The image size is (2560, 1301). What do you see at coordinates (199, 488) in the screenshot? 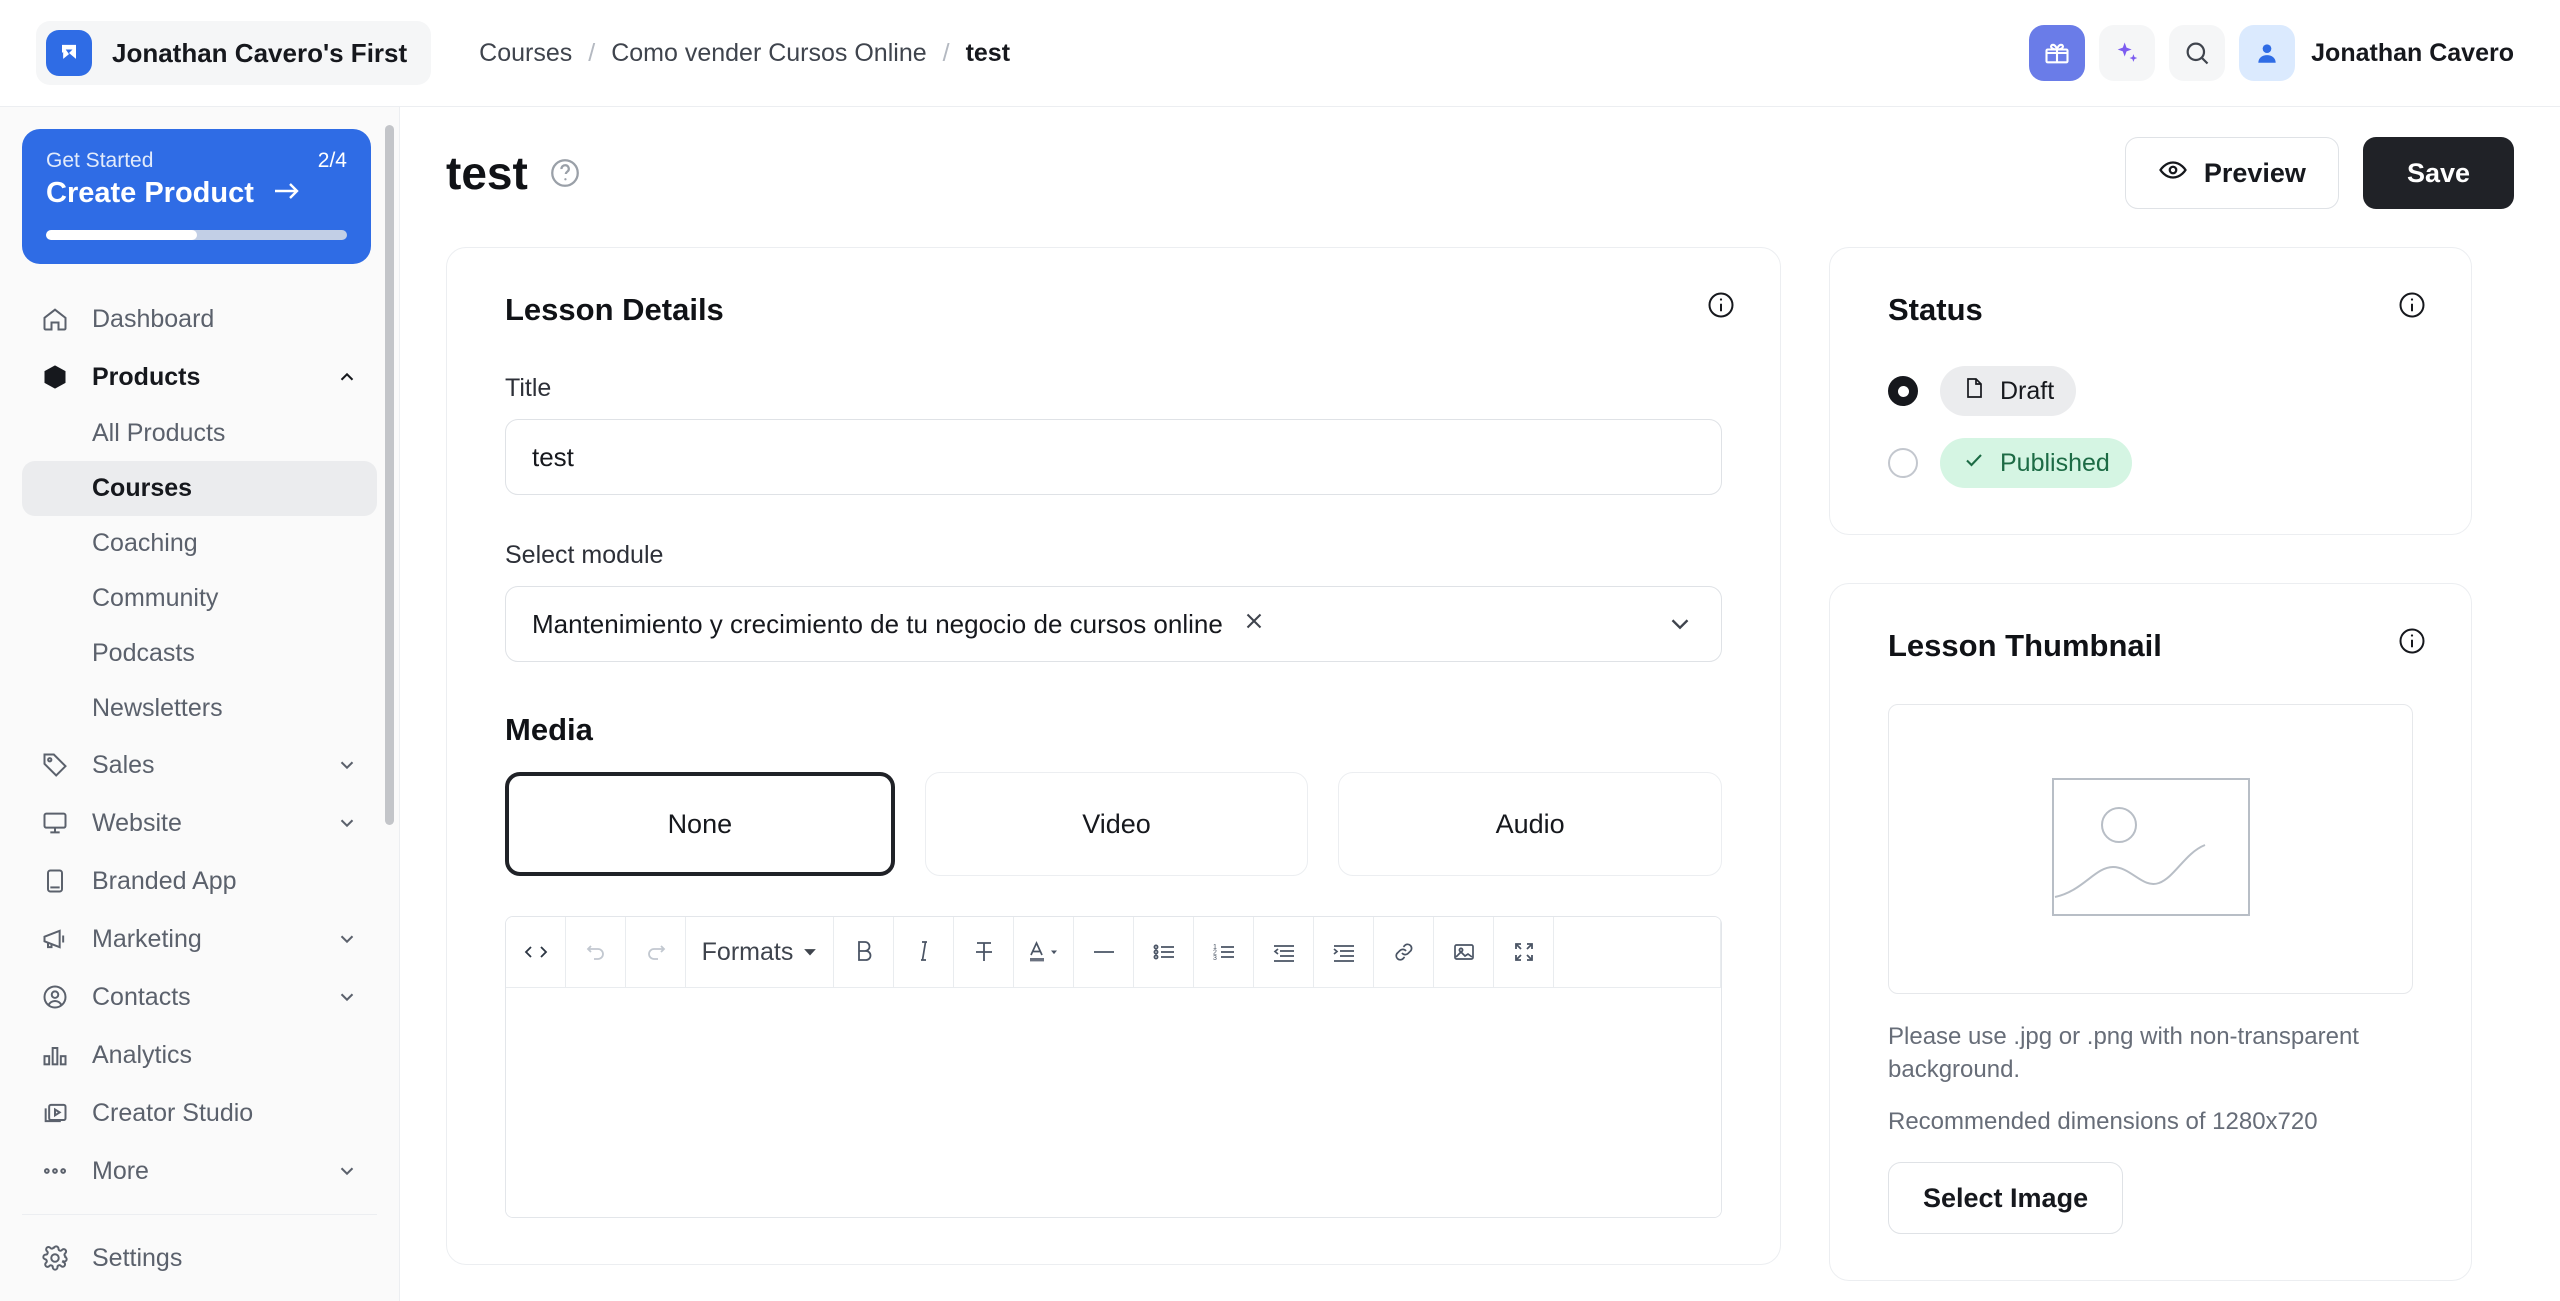
I see `sidebar-item-courses: Courses` at bounding box center [199, 488].